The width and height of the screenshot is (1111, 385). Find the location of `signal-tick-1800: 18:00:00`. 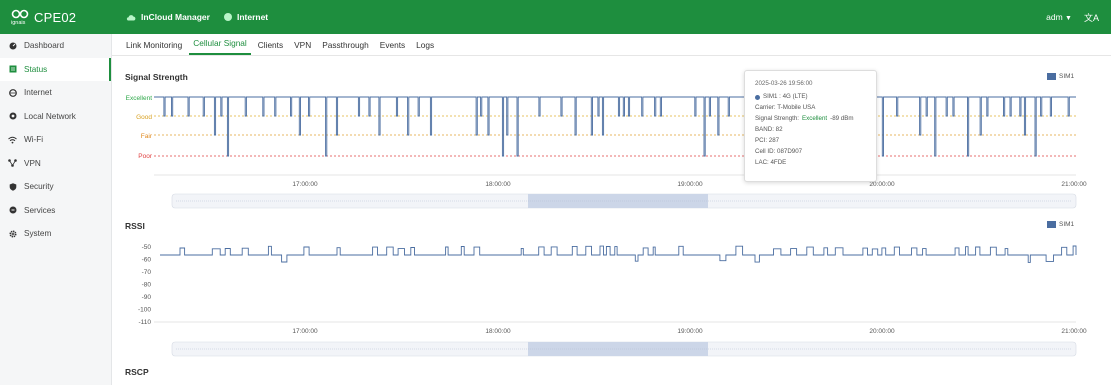

signal-tick-1800: 18:00:00 is located at coordinates (498, 184).